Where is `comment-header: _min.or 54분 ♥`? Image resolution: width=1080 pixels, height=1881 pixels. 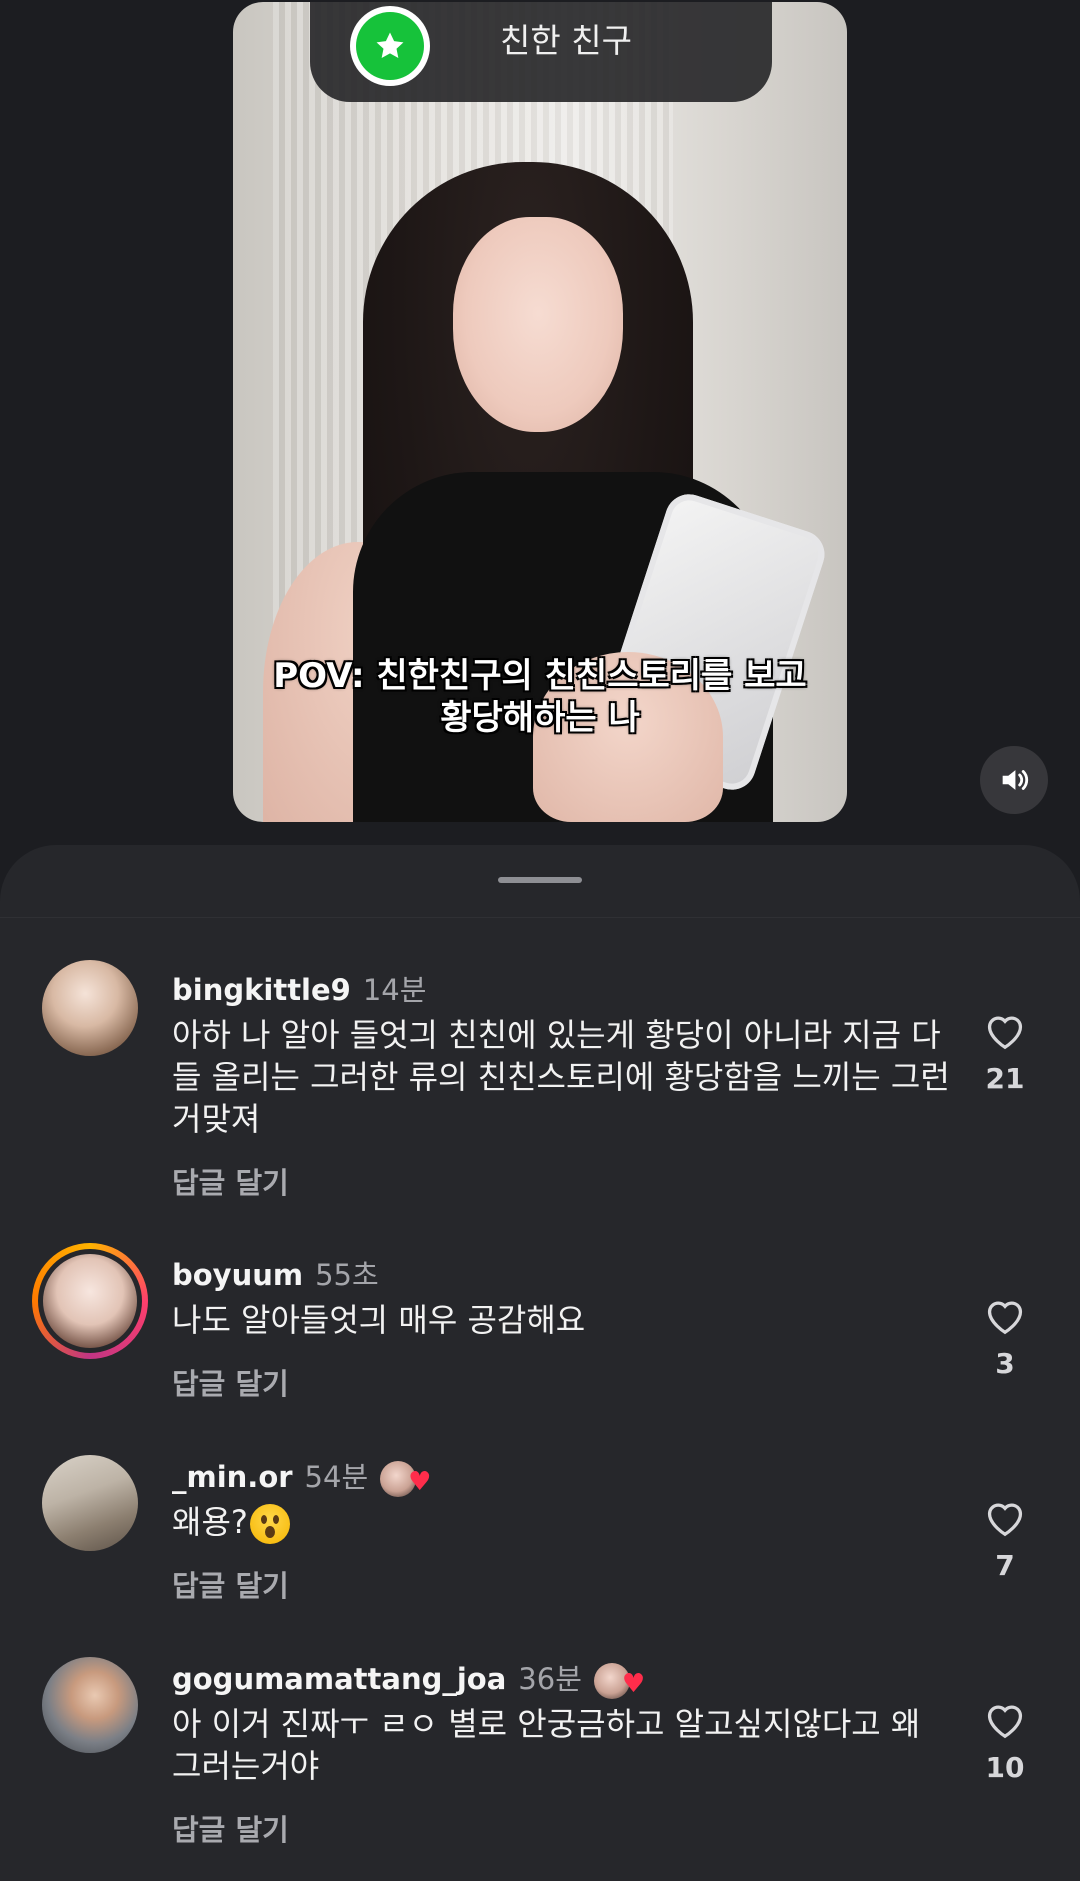
comment-header: _min.or 54분 ♥ is located at coordinates (305, 1477).